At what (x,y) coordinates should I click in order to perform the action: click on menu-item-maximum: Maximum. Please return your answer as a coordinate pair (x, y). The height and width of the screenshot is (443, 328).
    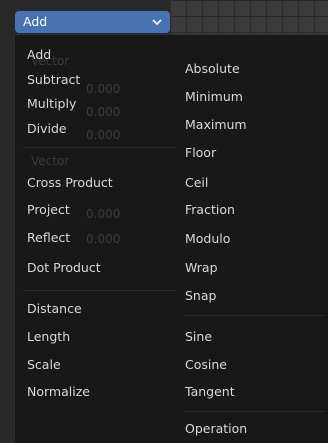
    Looking at the image, I should click on (216, 125).